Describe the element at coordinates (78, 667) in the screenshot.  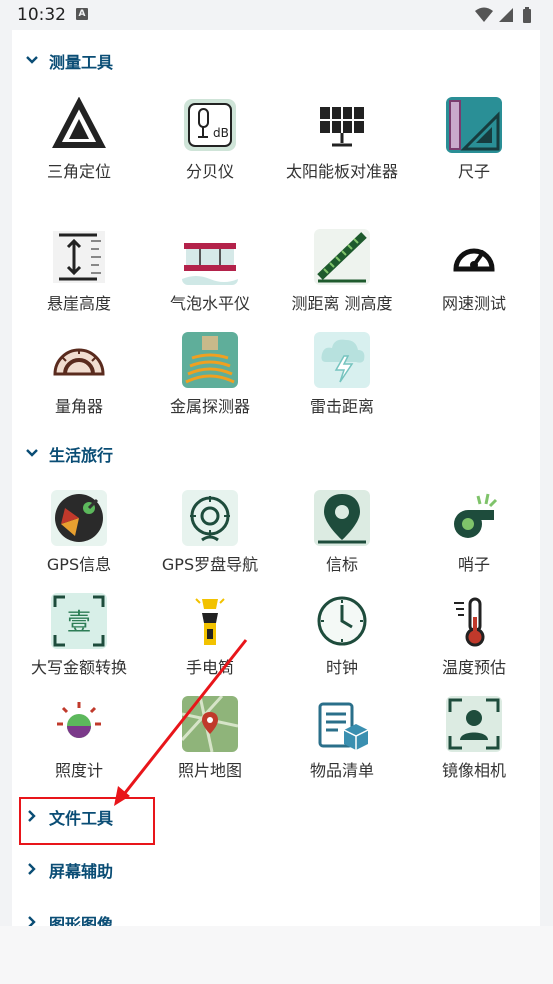
I see `tool-label: 大写金额转换` at that location.